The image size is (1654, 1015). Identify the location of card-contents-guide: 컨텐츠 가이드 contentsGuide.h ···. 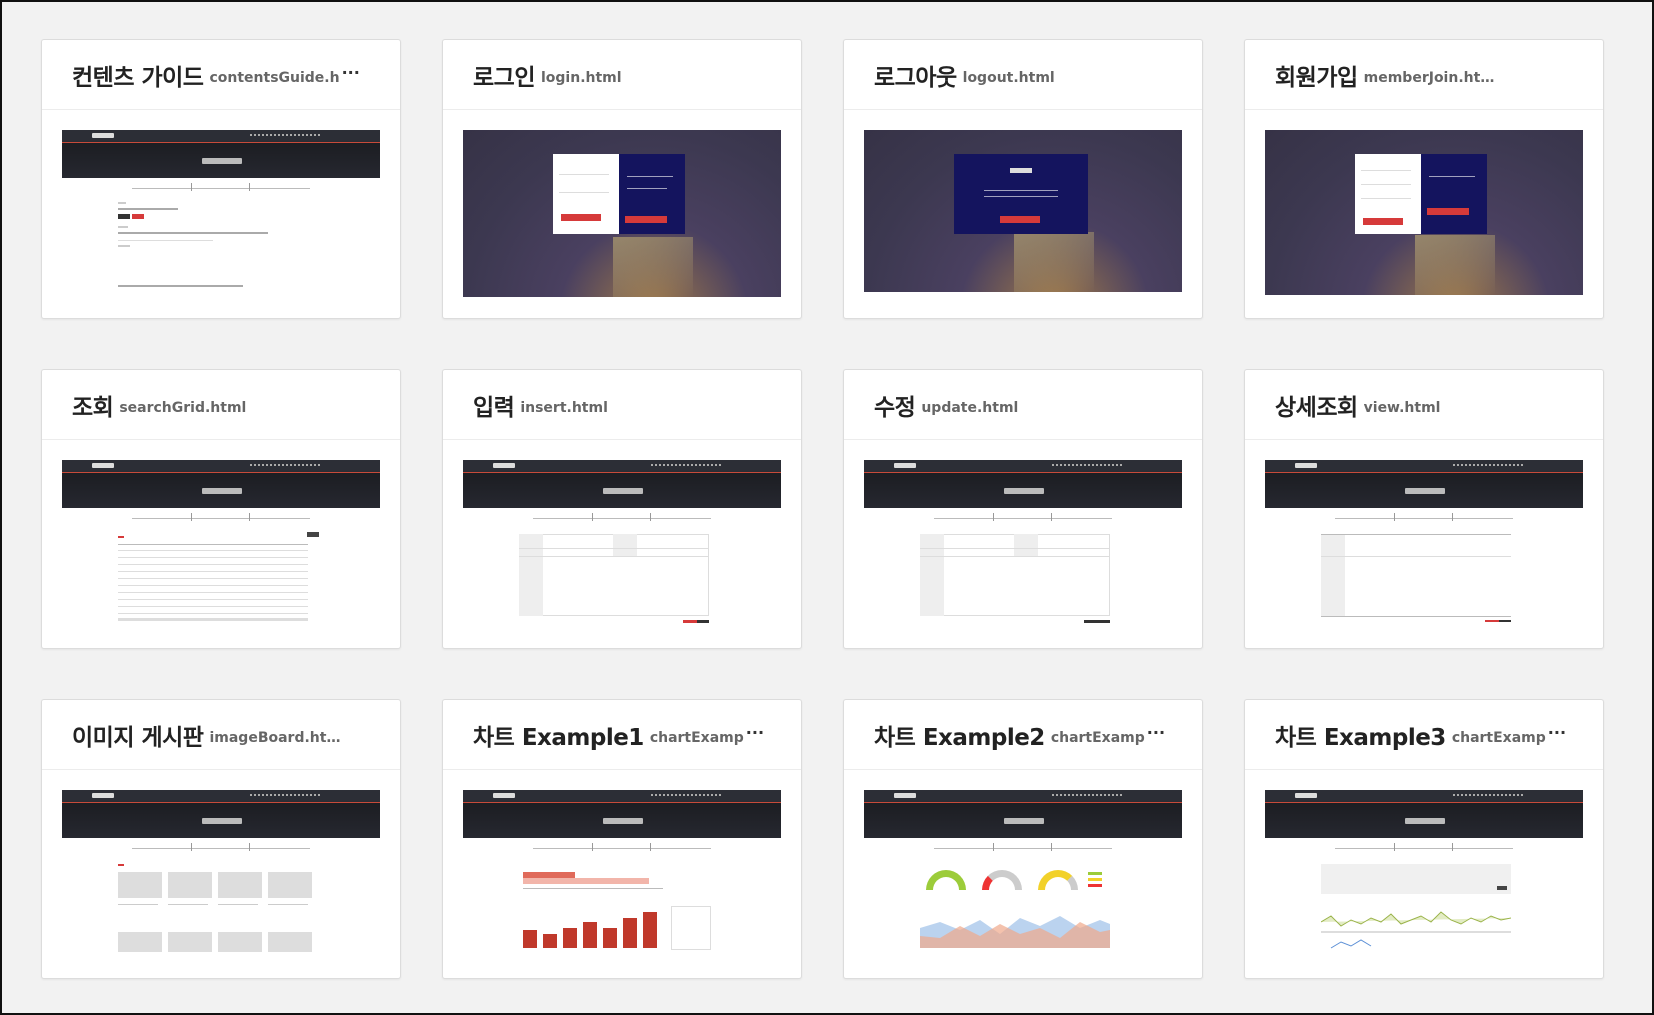
(221, 179).